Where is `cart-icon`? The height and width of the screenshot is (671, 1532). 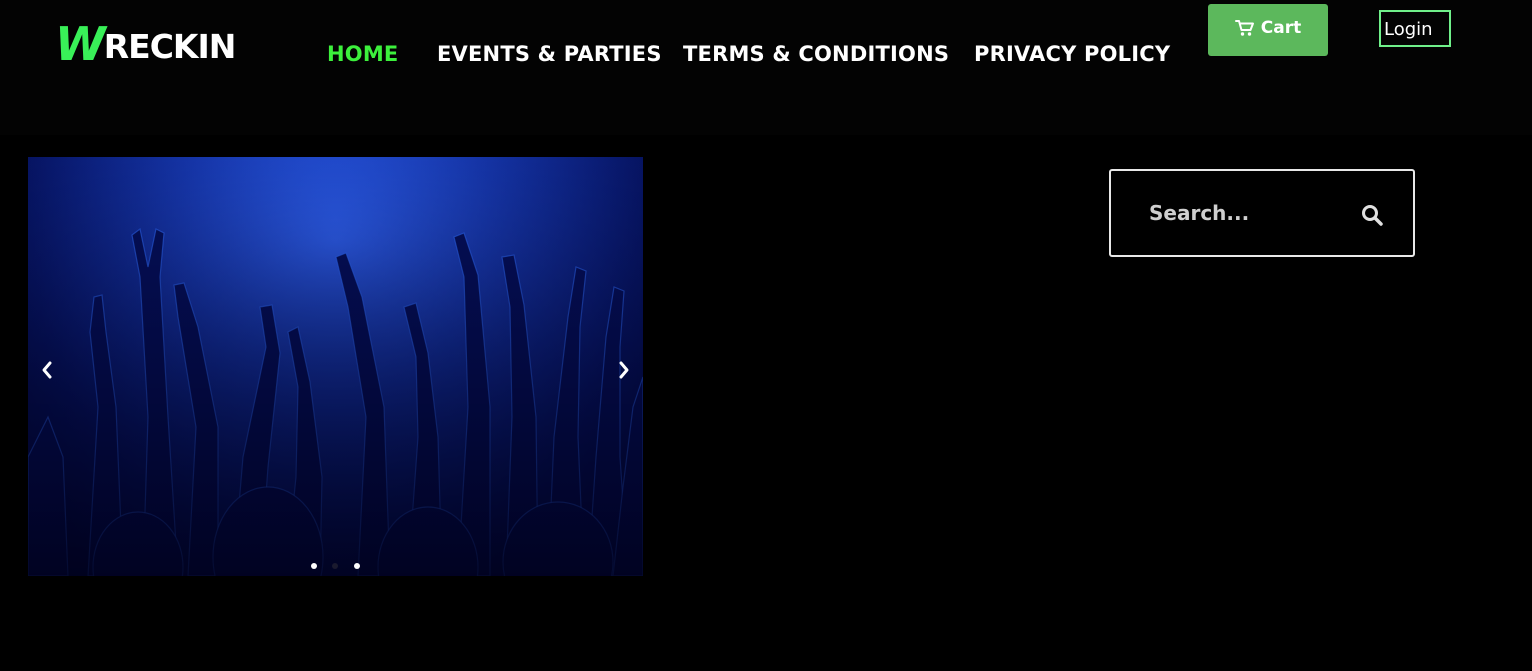
cart-icon is located at coordinates (1244, 28).